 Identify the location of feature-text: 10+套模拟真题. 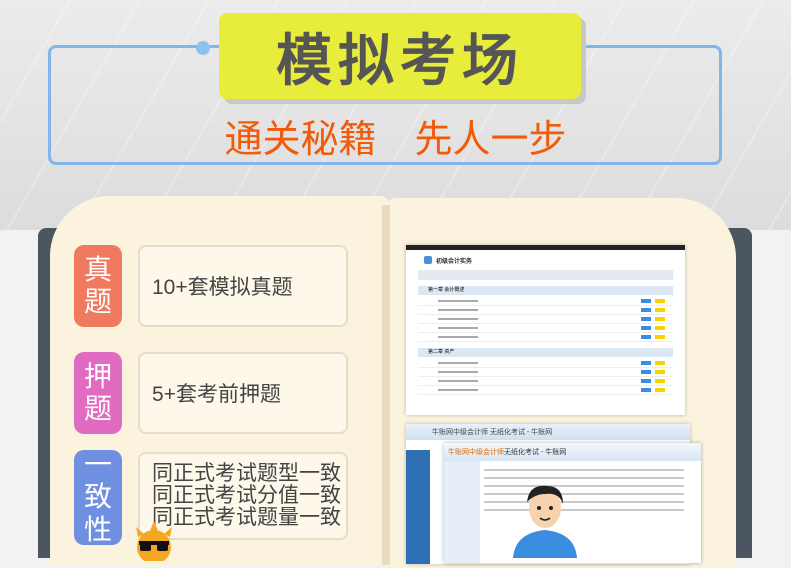
(222, 287).